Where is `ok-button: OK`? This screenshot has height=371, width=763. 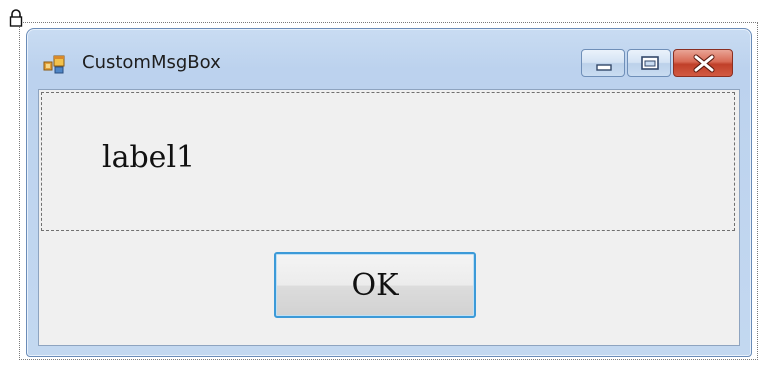 ok-button: OK is located at coordinates (375, 285).